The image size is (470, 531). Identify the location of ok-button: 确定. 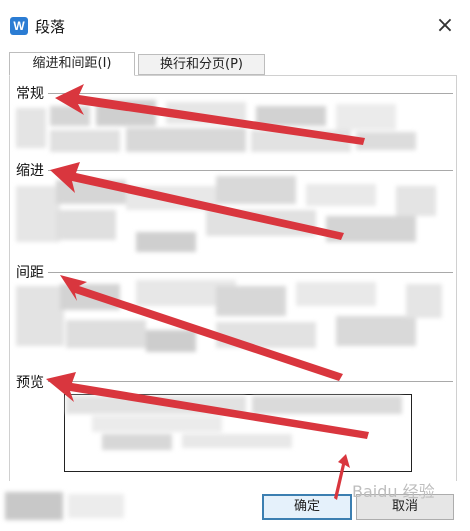
(307, 507).